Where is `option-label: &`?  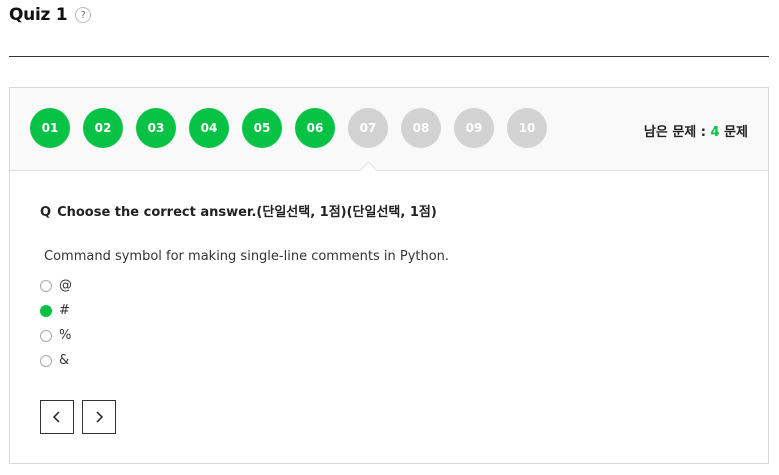
option-label: & is located at coordinates (64, 360).